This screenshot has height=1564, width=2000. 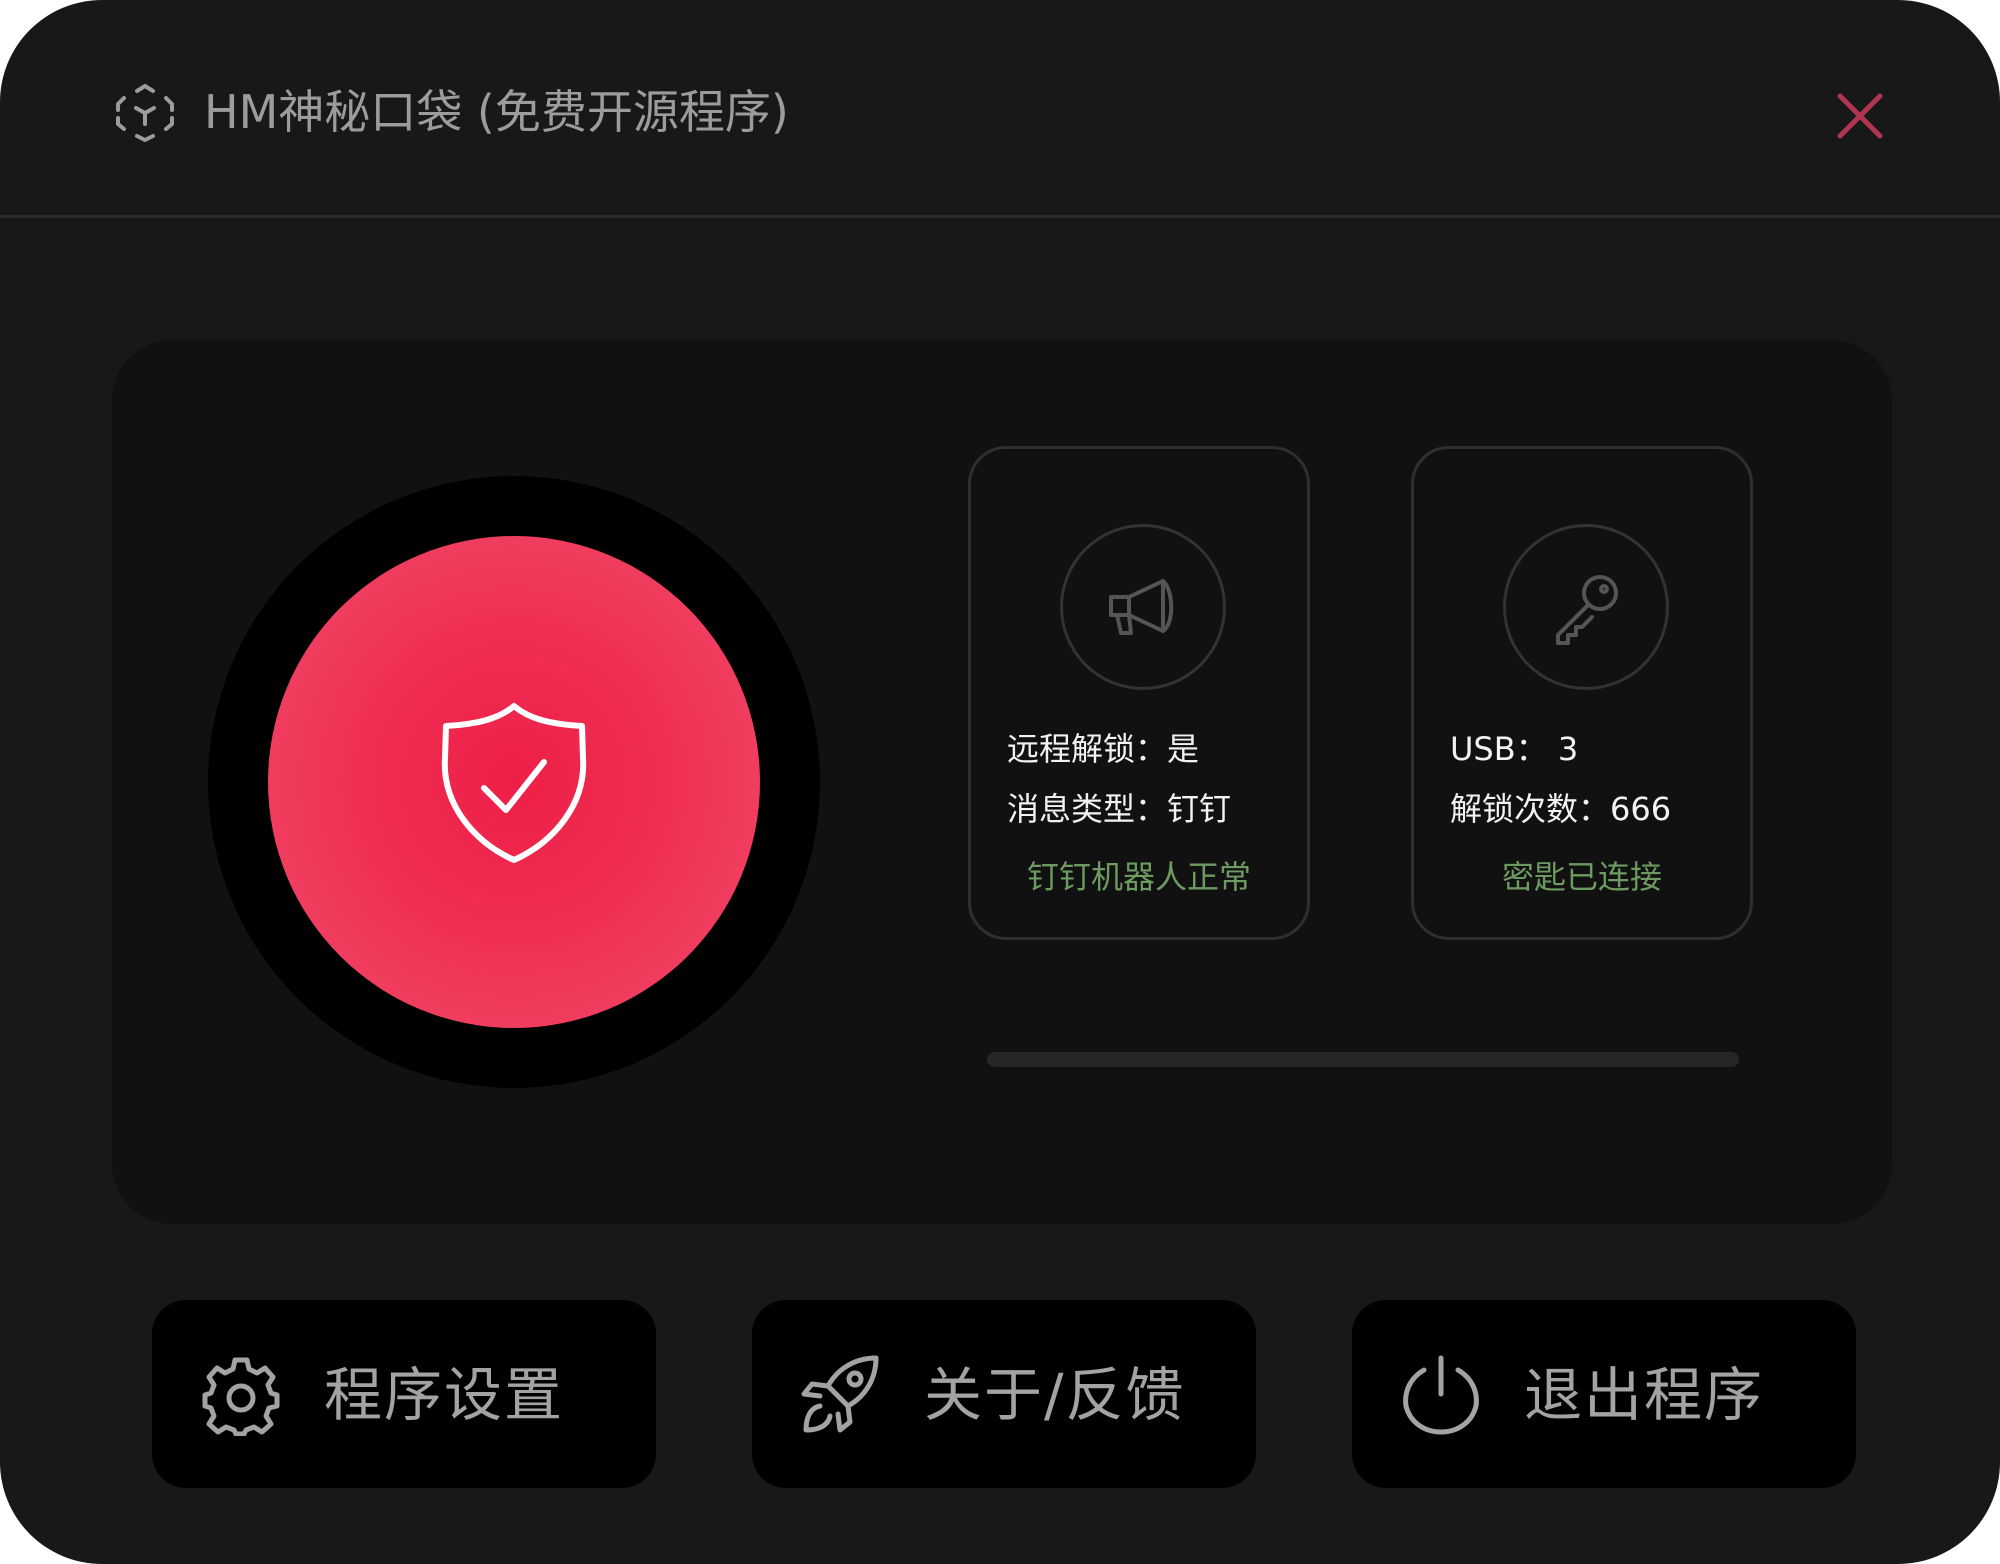 What do you see at coordinates (1644, 1395) in the screenshot?
I see `exit-label: 退出程序` at bounding box center [1644, 1395].